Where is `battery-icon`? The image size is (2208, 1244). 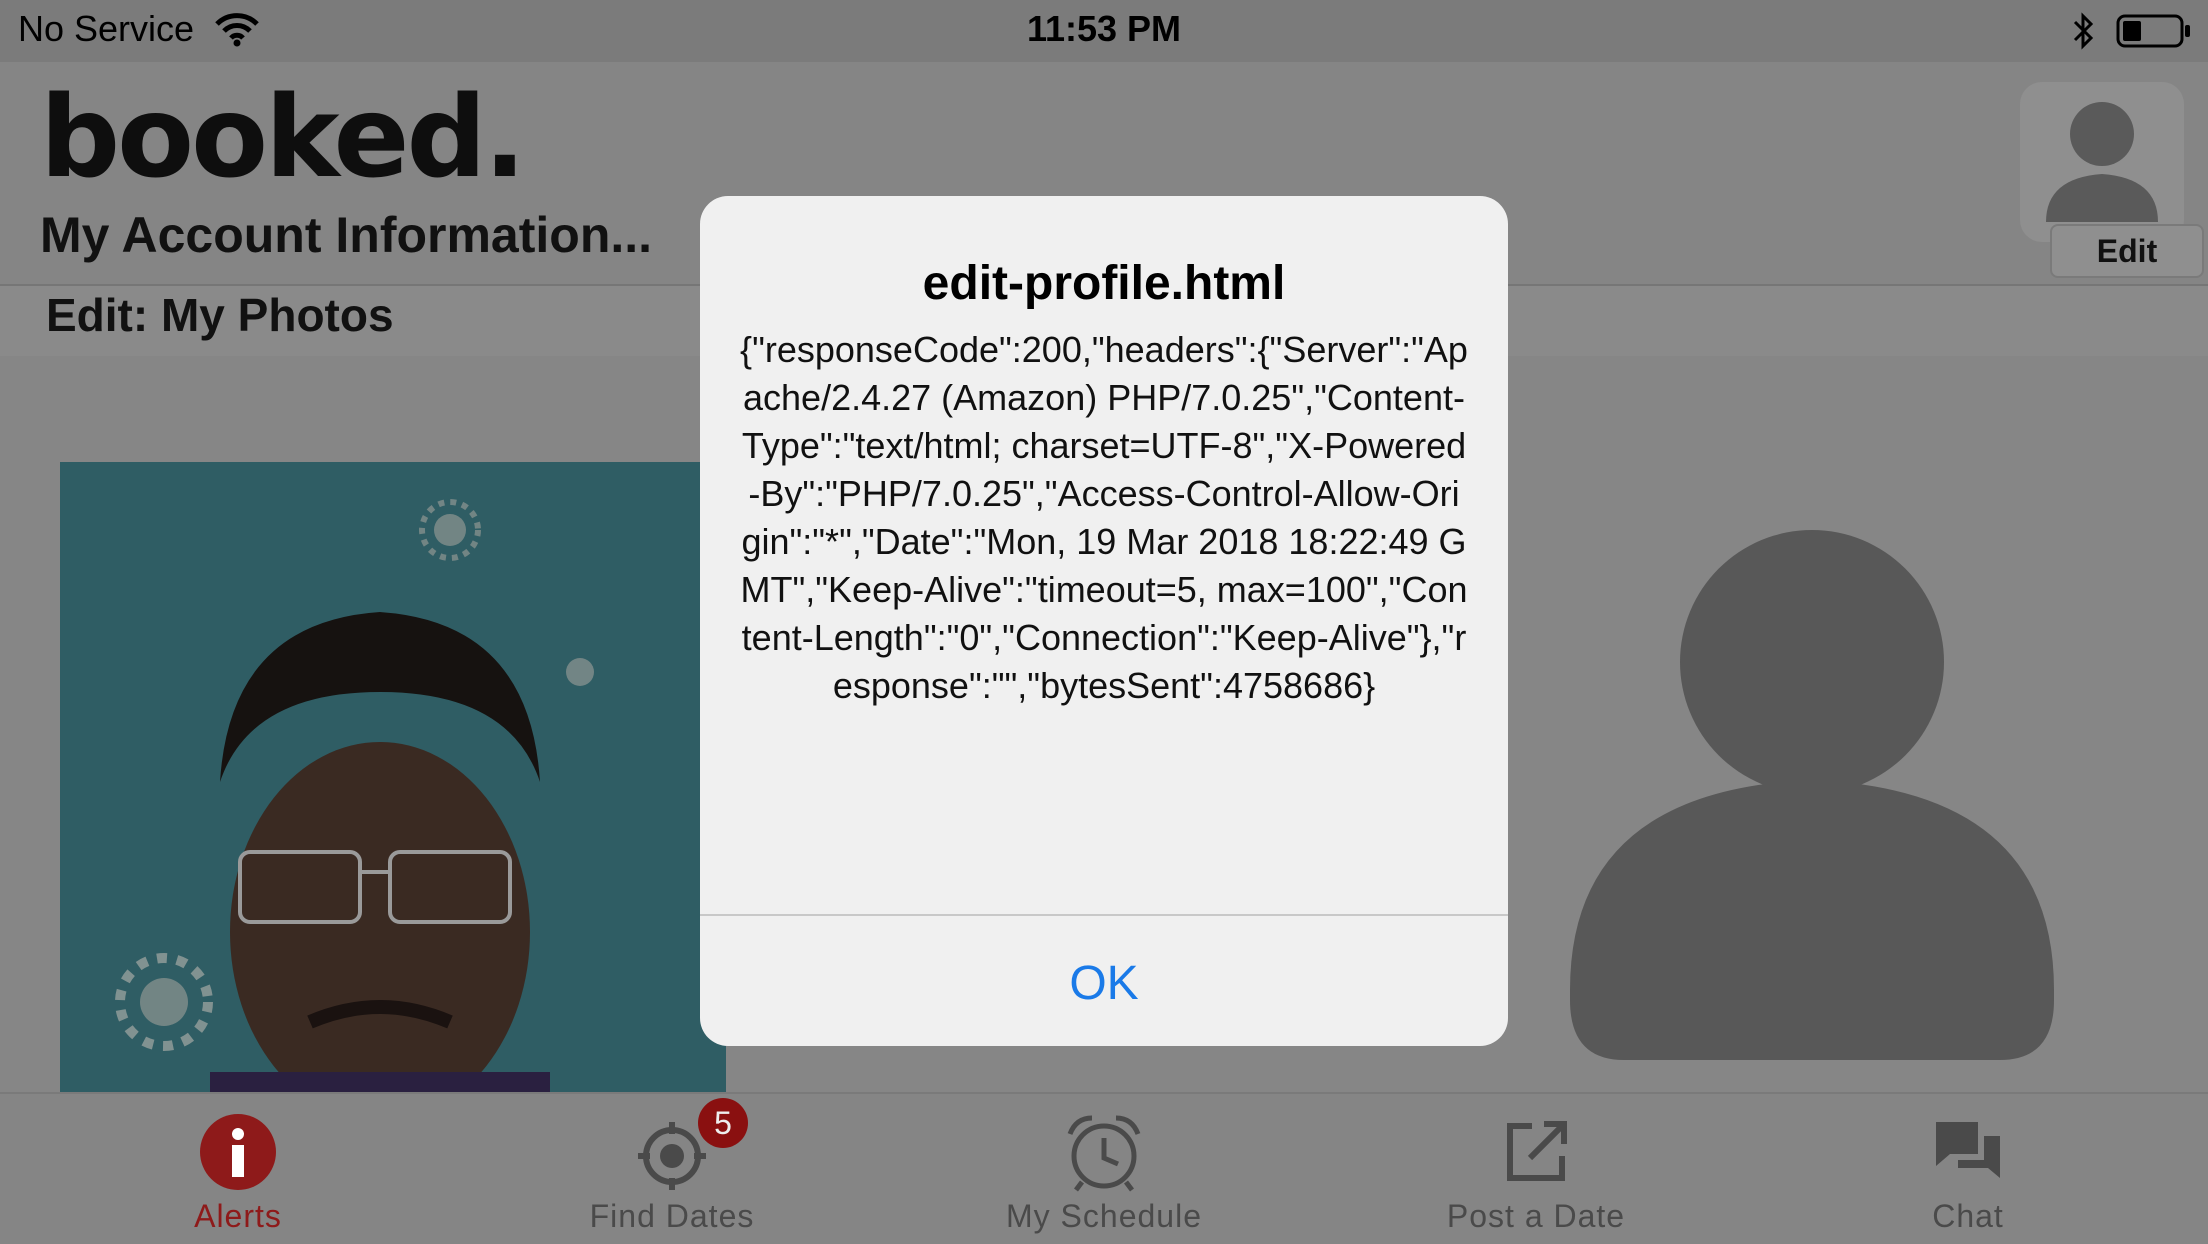
battery-icon is located at coordinates (2154, 33).